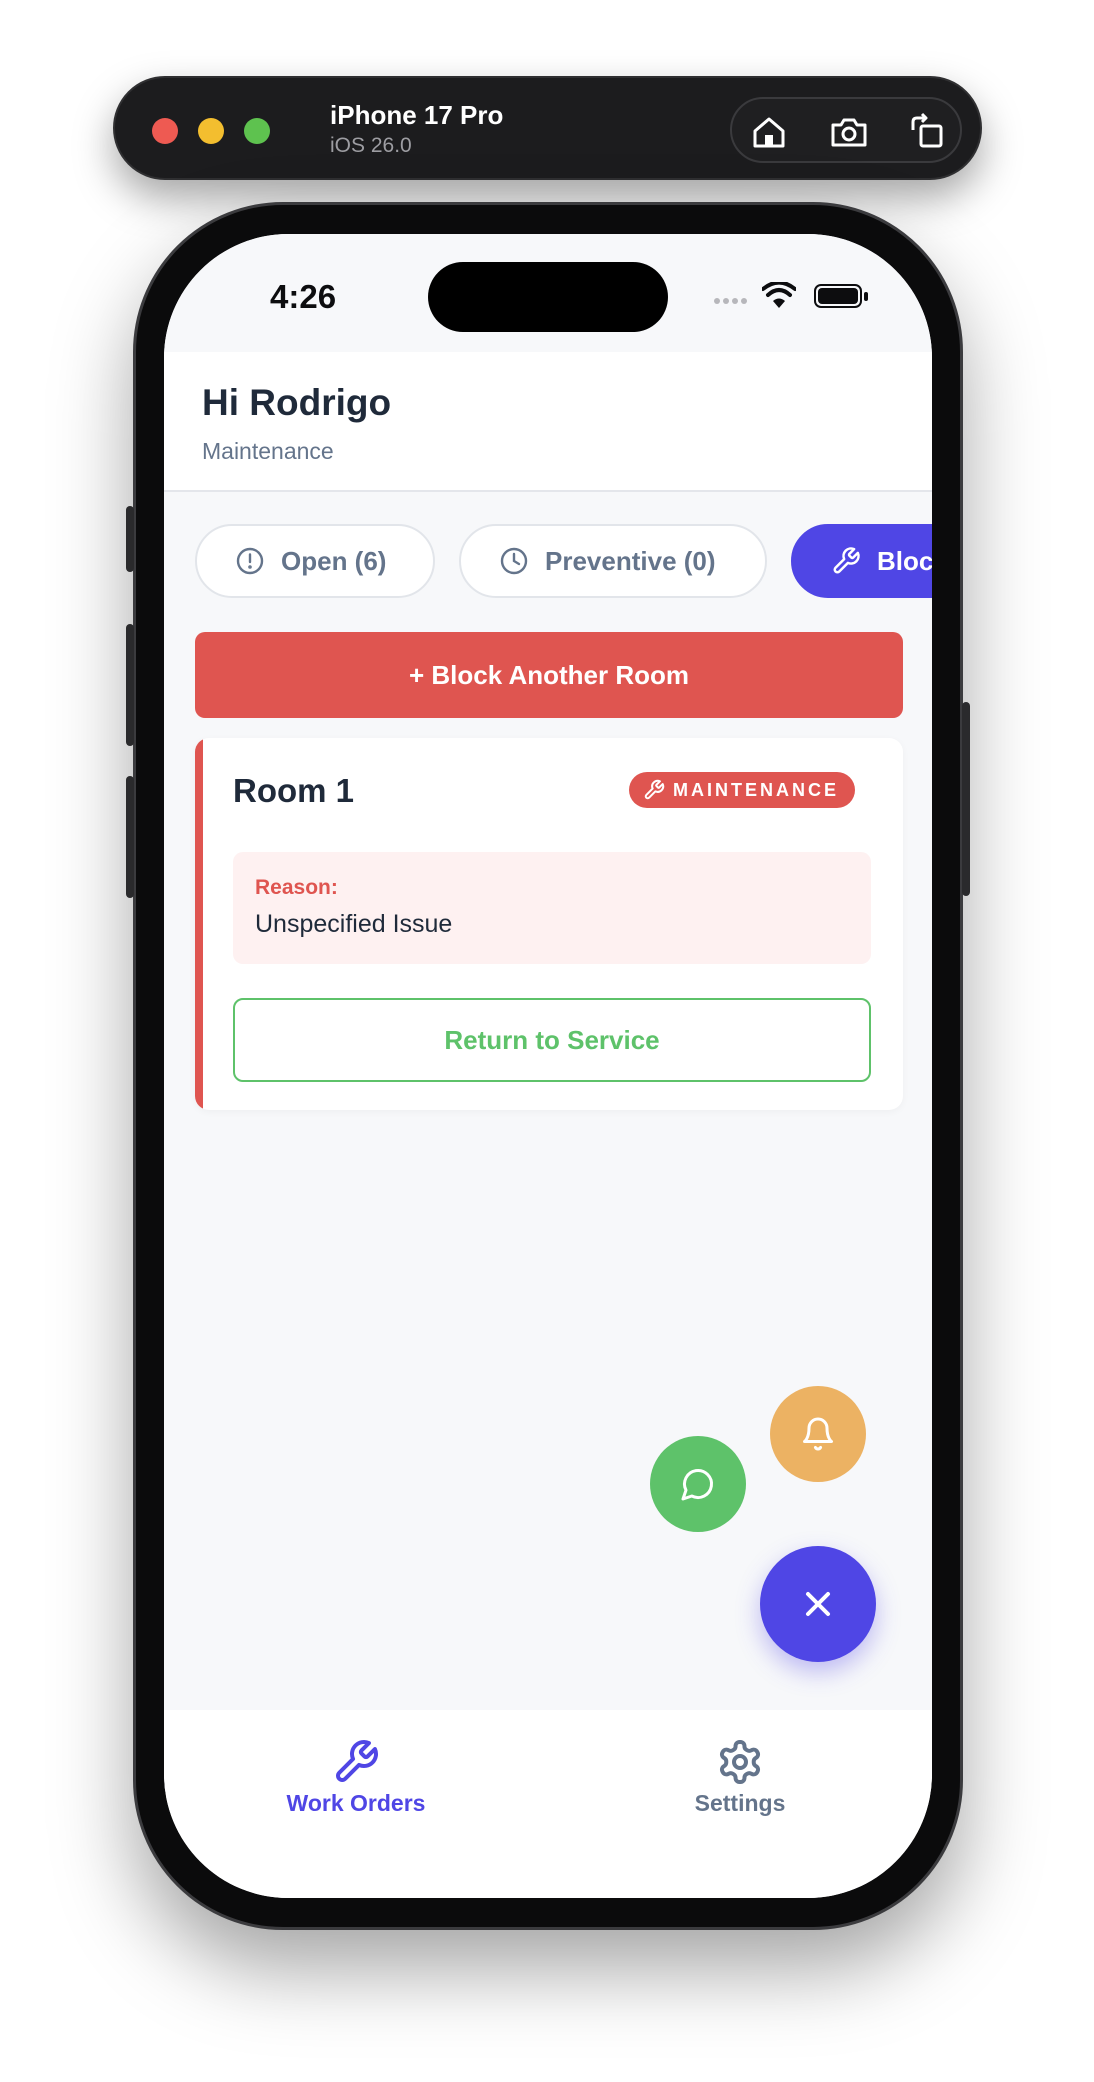 The height and width of the screenshot is (2082, 1094). What do you see at coordinates (548, 297) in the screenshot?
I see `dynamic-island` at bounding box center [548, 297].